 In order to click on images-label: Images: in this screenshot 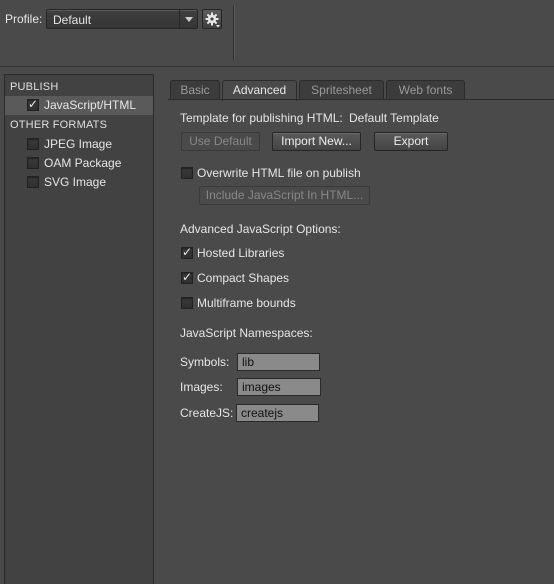, I will do `click(201, 387)`.